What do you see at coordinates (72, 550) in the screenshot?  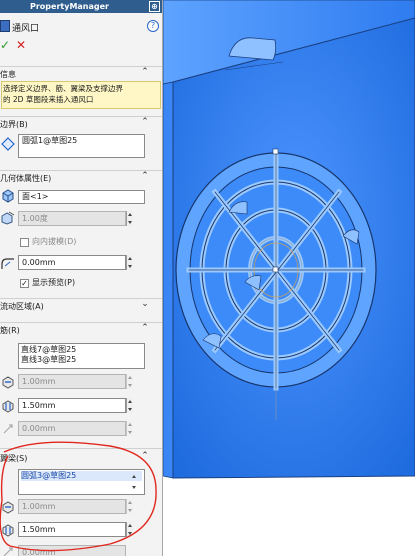 I see `spar-offset-input: 0.00mm` at bounding box center [72, 550].